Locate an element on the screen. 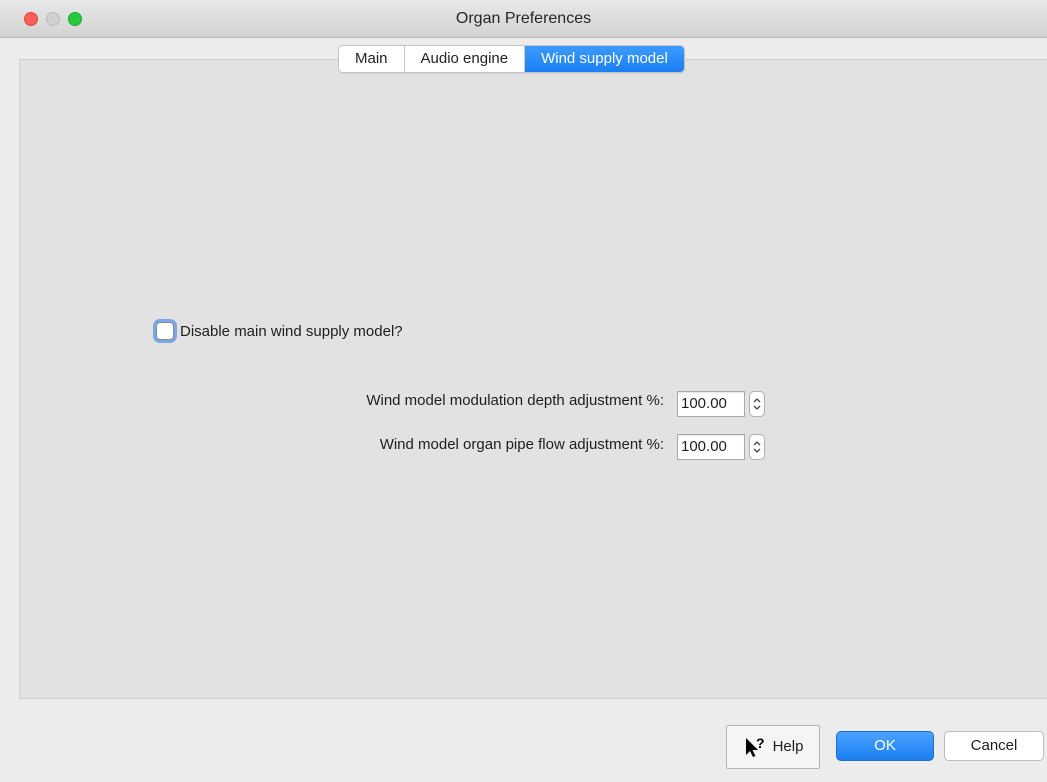  context-help-arrow-icon: ? is located at coordinates (755, 746).